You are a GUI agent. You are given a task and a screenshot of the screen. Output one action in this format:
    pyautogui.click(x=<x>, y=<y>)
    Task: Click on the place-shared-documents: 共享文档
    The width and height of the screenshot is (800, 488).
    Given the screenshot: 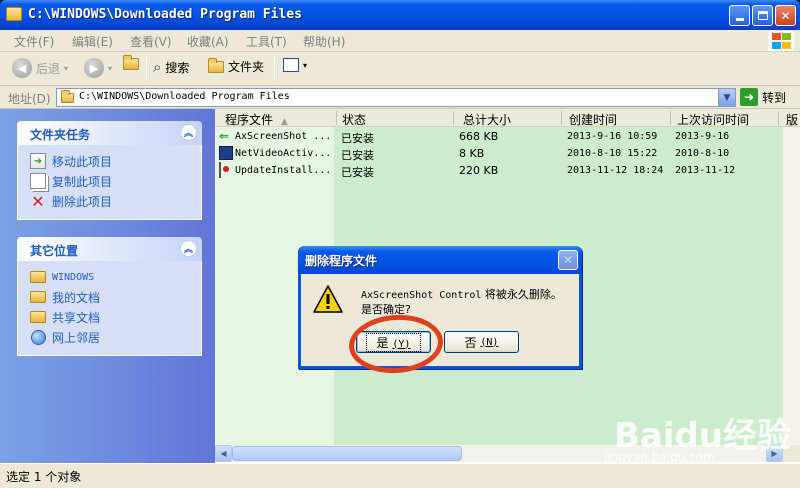 What is the action you would take?
    pyautogui.click(x=110, y=317)
    